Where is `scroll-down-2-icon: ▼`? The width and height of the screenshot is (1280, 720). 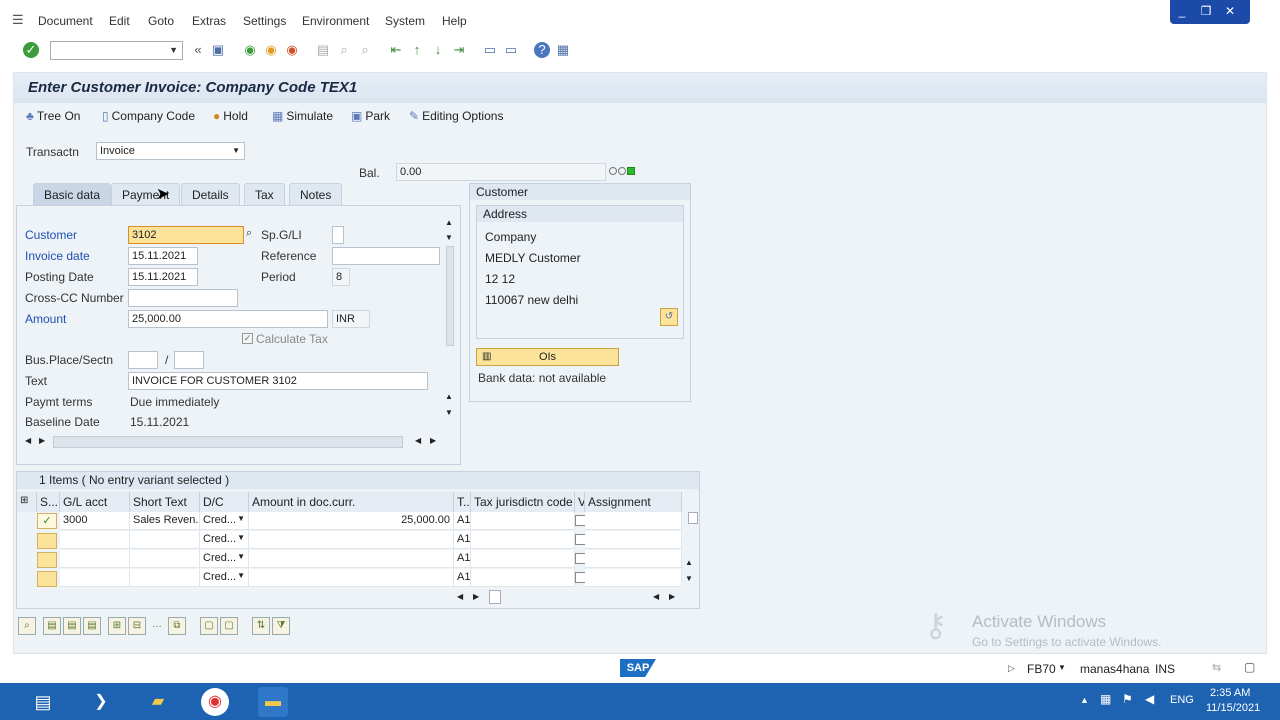
scroll-down-2-icon: ▼ is located at coordinates (449, 412).